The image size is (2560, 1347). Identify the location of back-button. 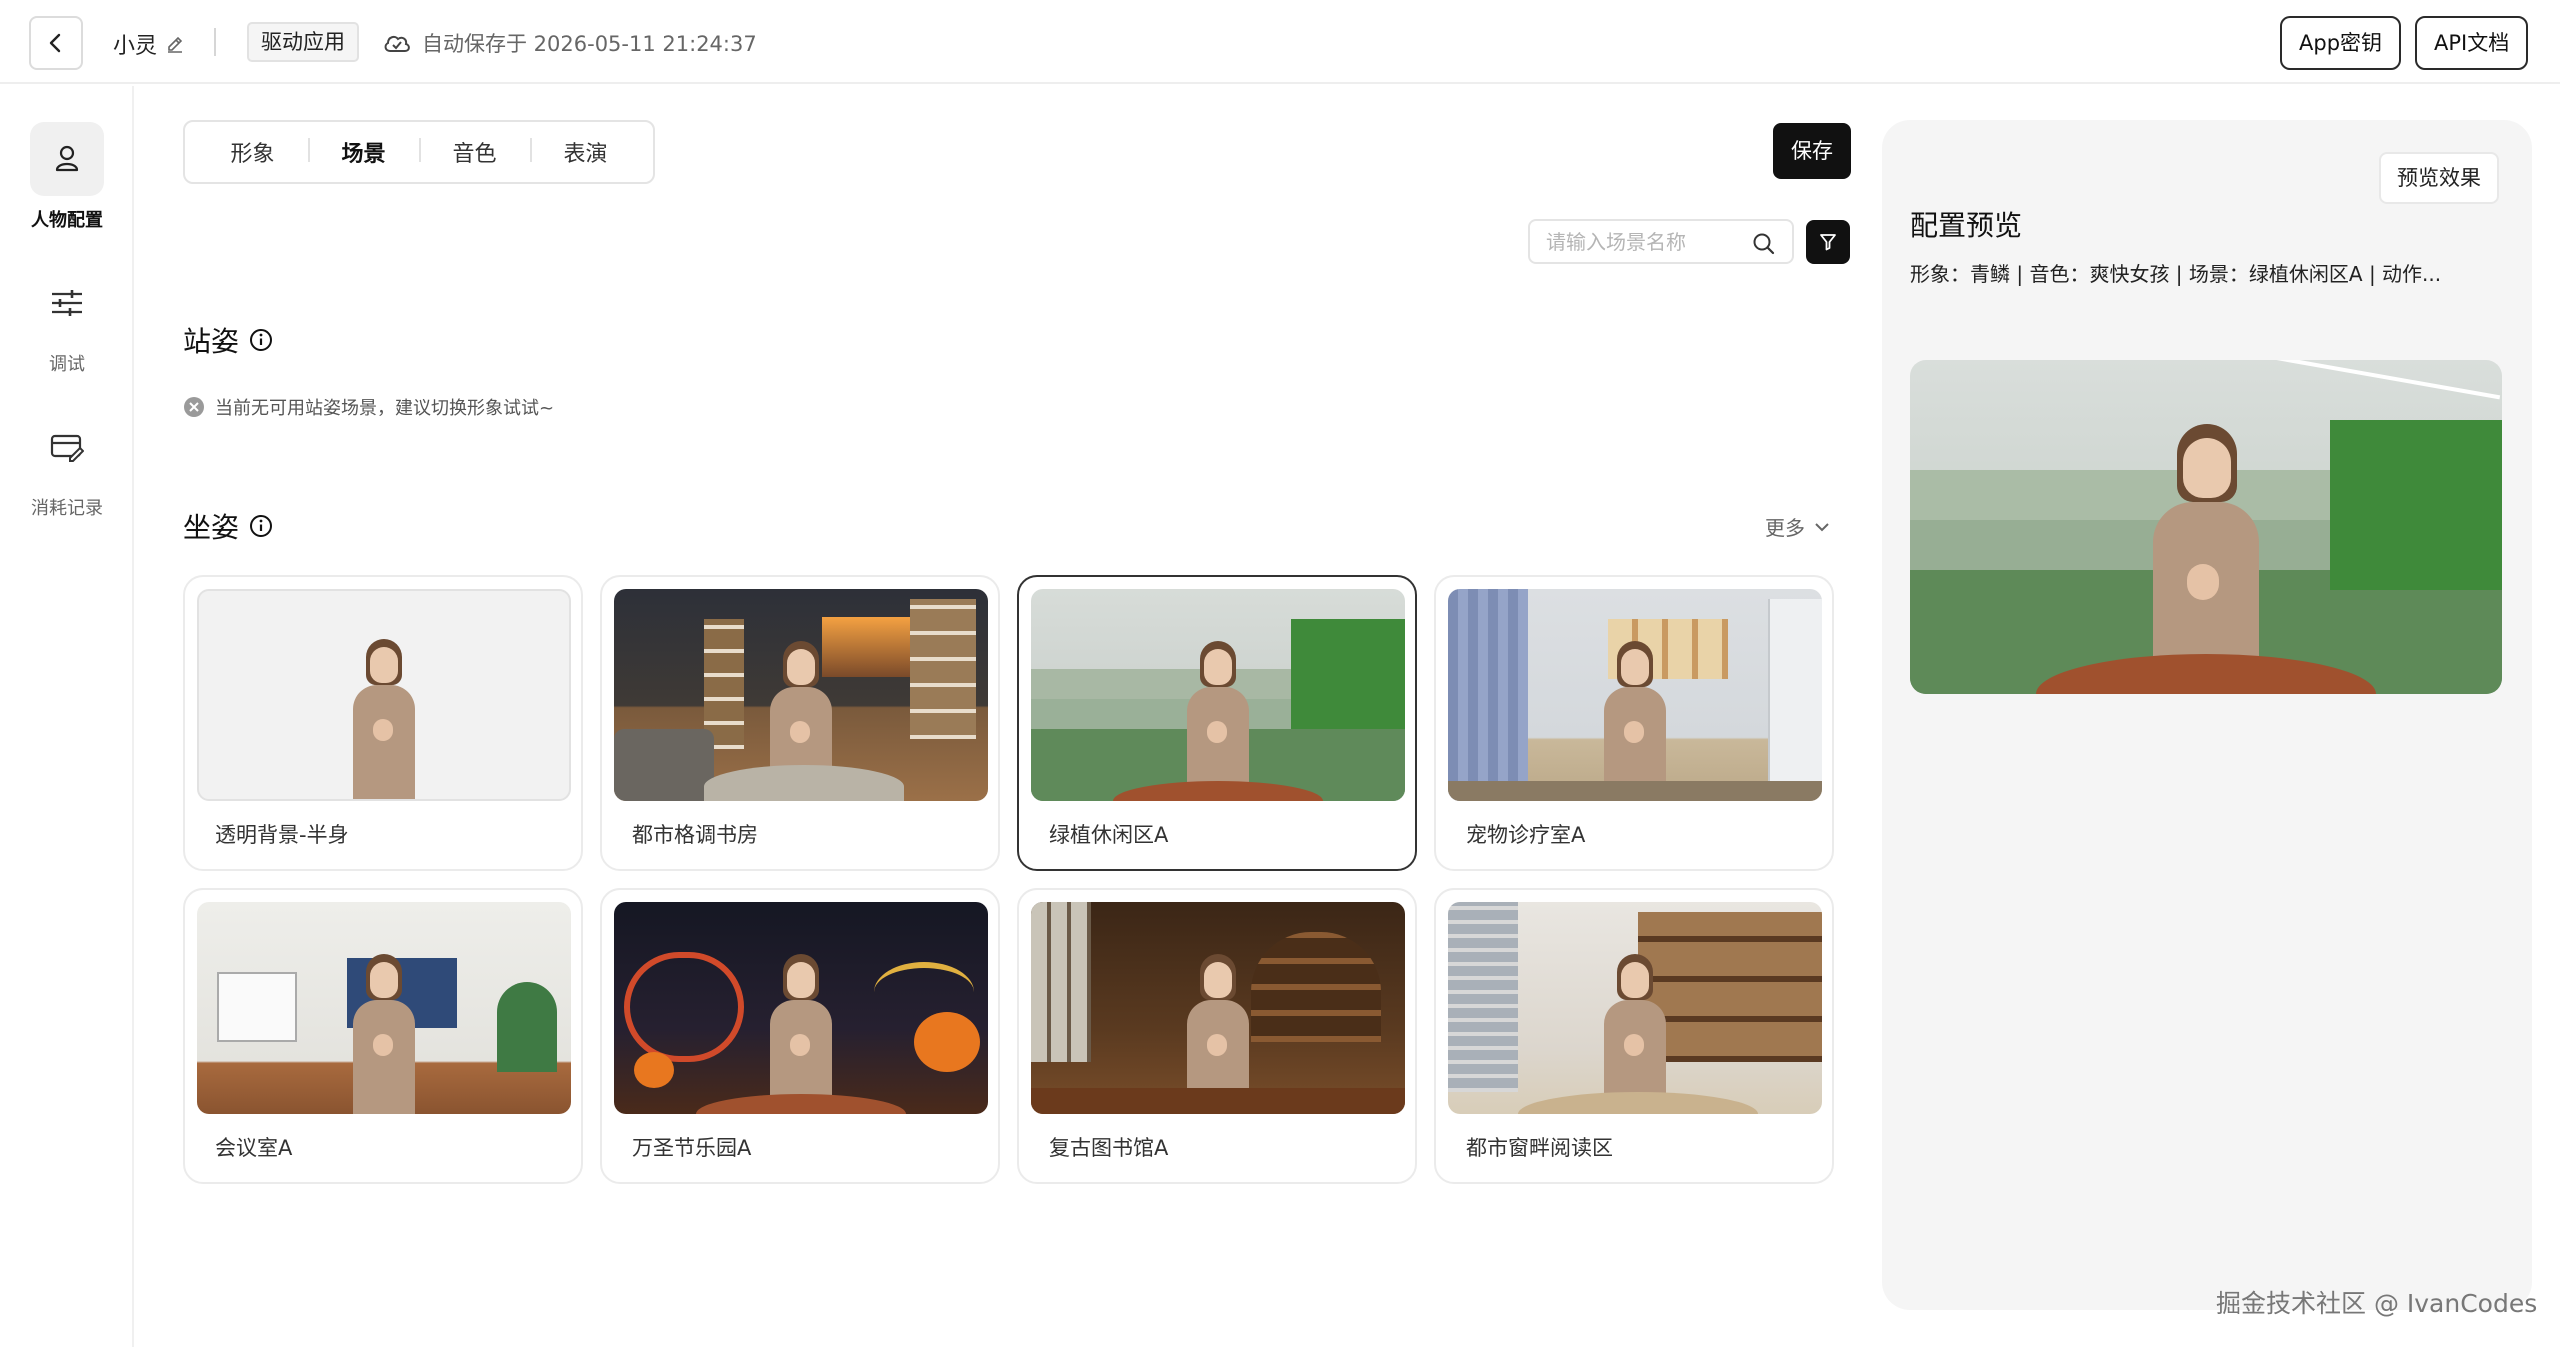
(56, 43).